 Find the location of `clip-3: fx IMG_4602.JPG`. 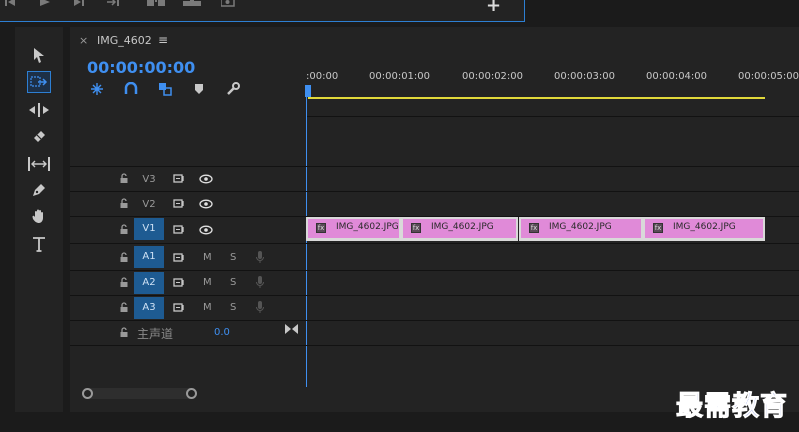

clip-3: fx IMG_4602.JPG is located at coordinates (581, 229).